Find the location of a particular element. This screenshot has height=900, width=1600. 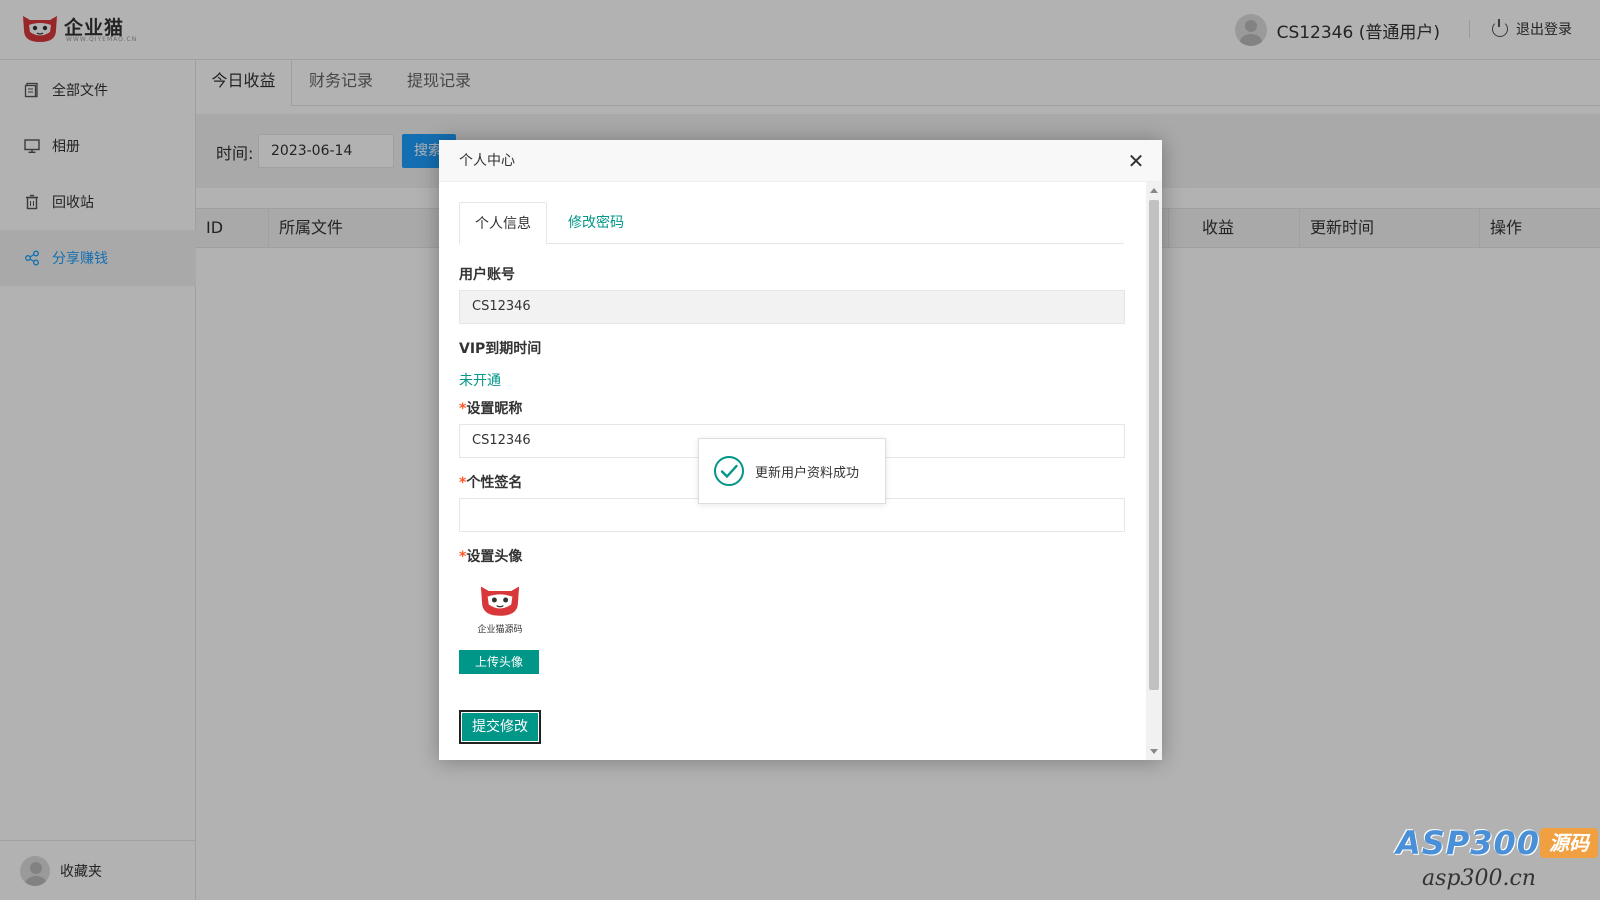

account-field: CS12346 is located at coordinates (792, 307).